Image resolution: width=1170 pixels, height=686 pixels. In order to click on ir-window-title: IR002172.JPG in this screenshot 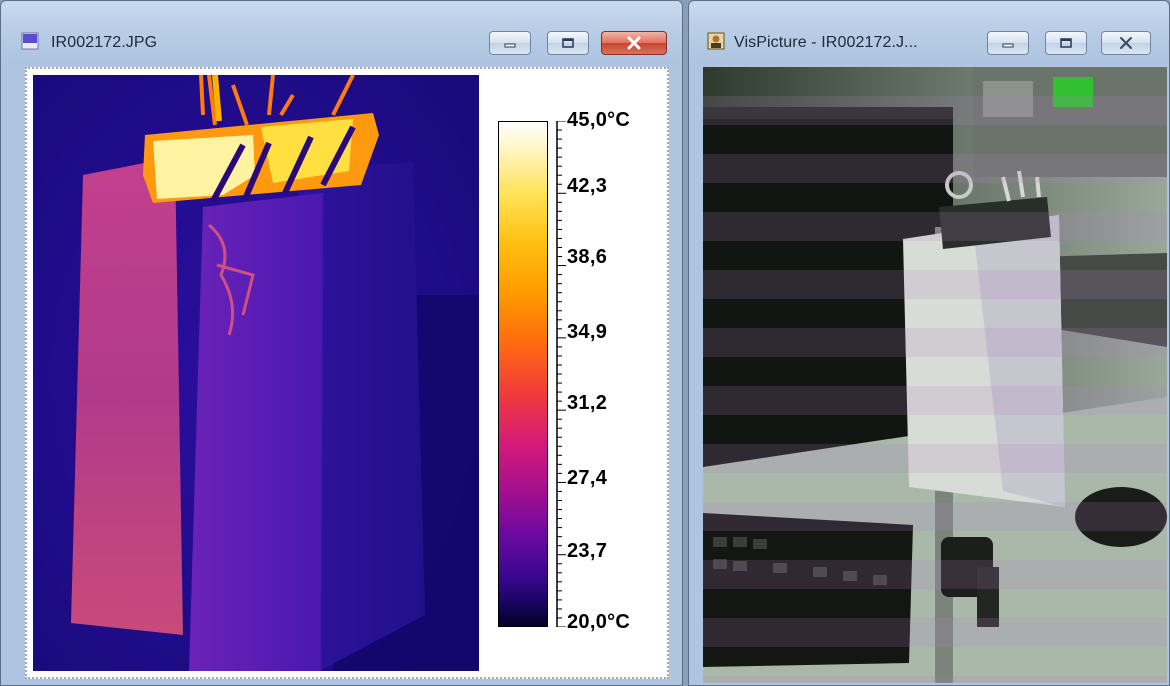, I will do `click(104, 42)`.